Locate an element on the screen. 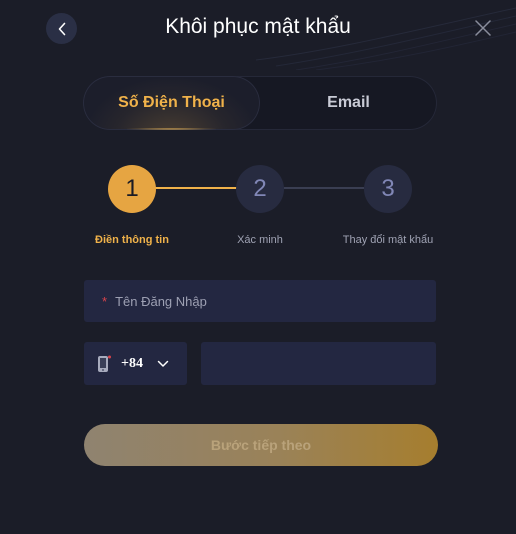 The image size is (516, 534). username-placeholder: Tên Đăng Nhập is located at coordinates (161, 301).